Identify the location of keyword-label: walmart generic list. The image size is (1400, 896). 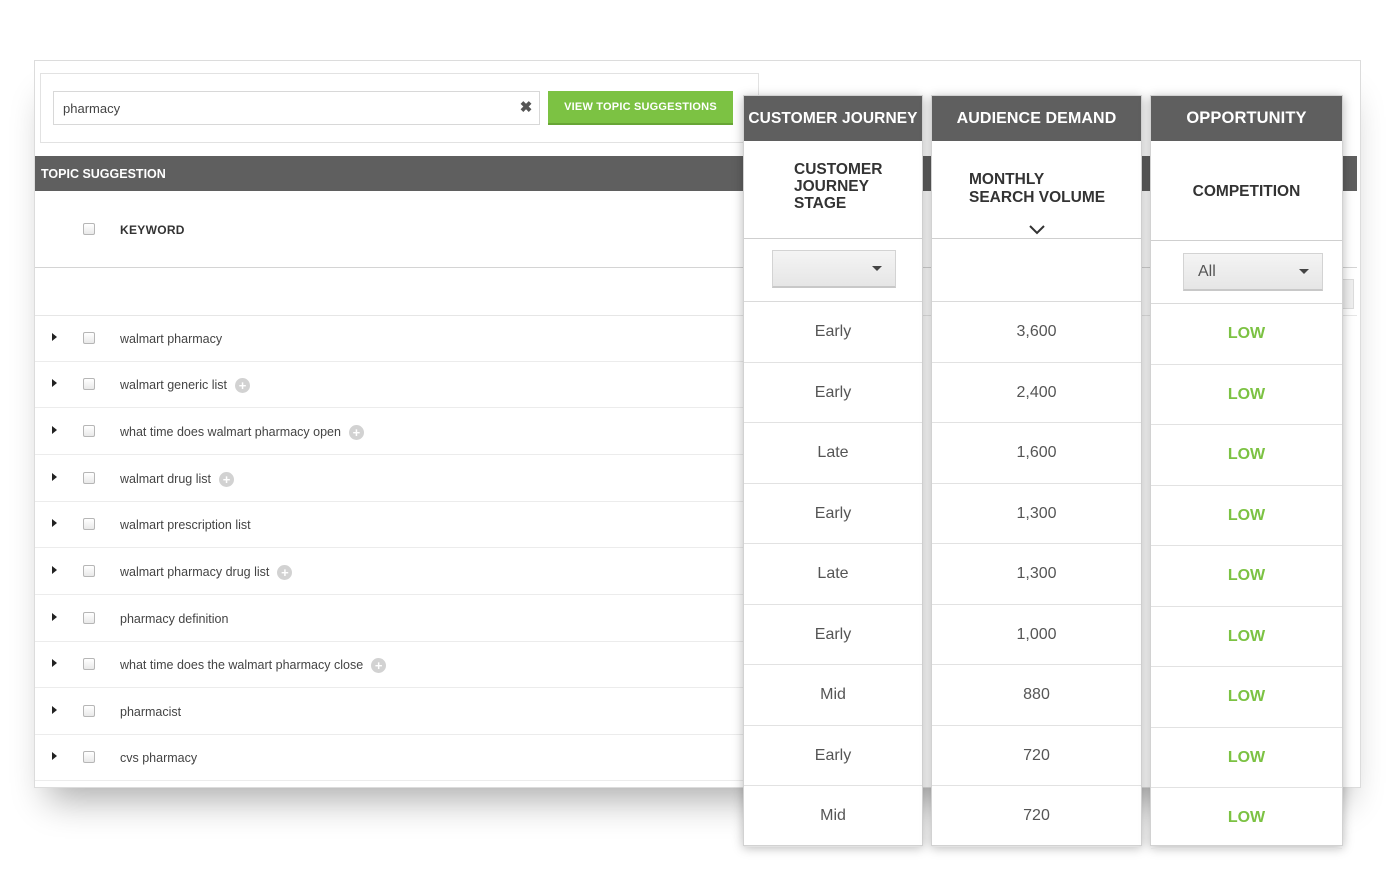
(173, 385).